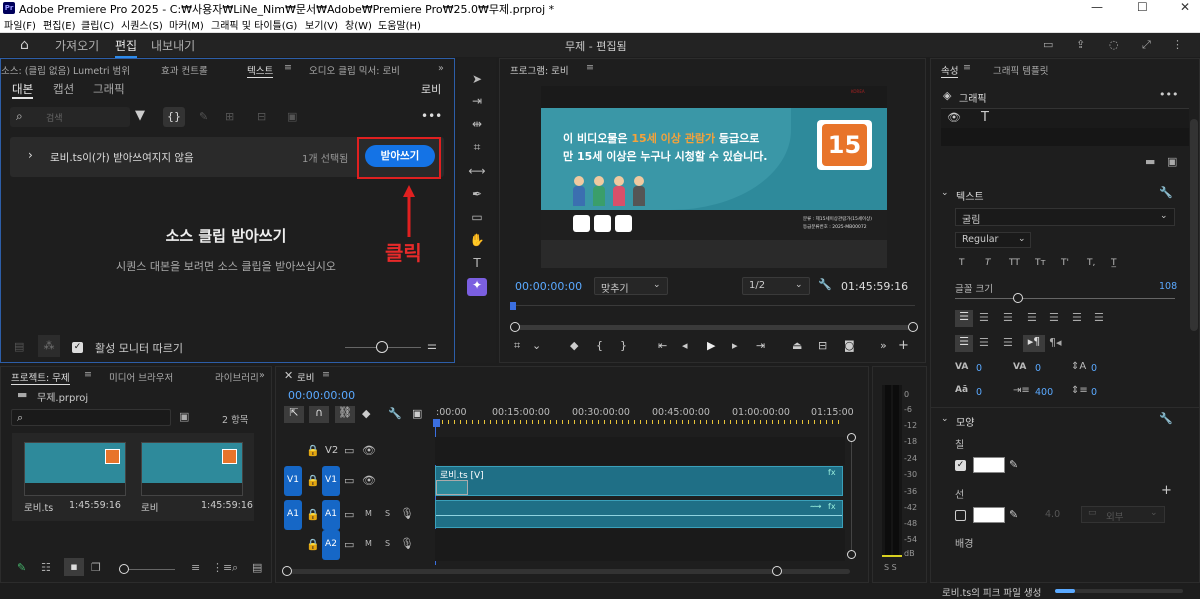  I want to click on snap-icon: ∩, so click(319, 414).